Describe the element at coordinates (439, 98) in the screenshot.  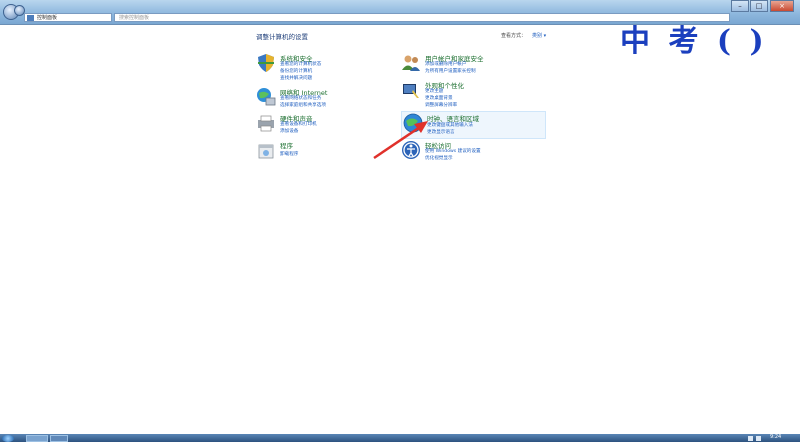
I see `link-desktop-background: 更改桌面背景` at that location.